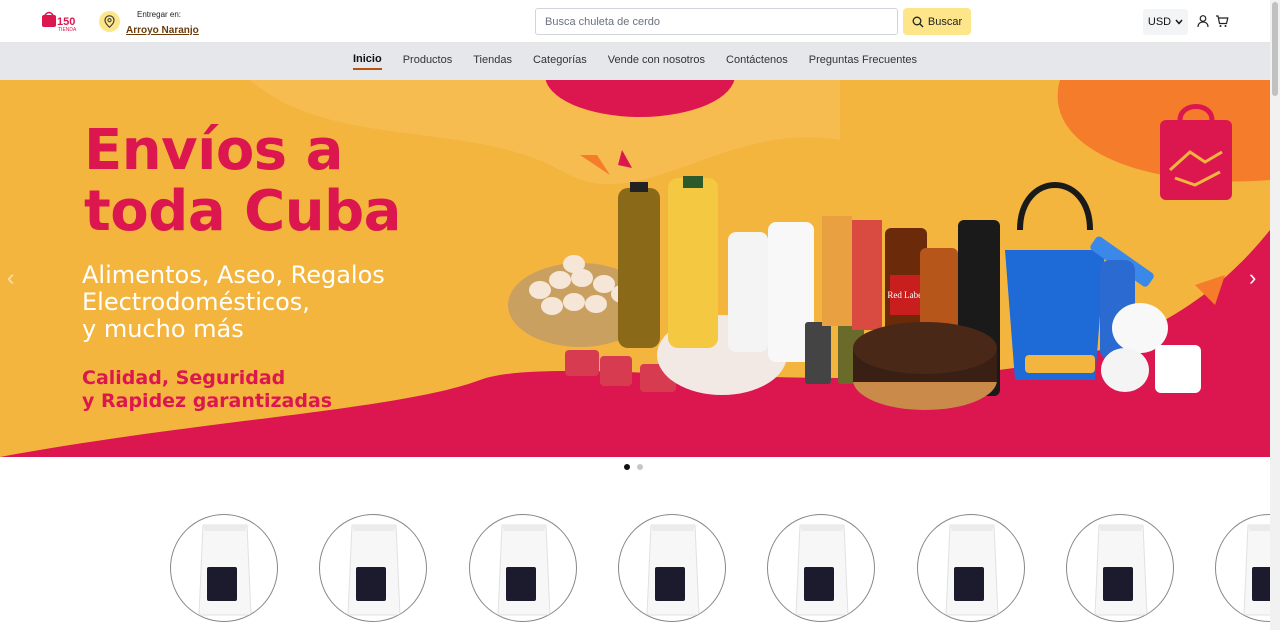 The height and width of the screenshot is (630, 1280). I want to click on subtitle-line-1: Alimentos, Aseo, Regalos, so click(233, 275).